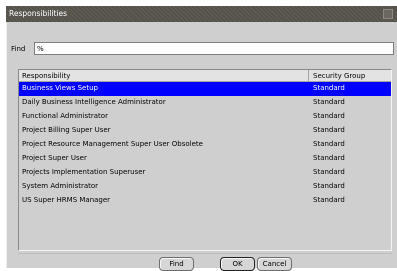  What do you see at coordinates (54, 158) in the screenshot?
I see `cell-responsibility: Project Super User` at bounding box center [54, 158].